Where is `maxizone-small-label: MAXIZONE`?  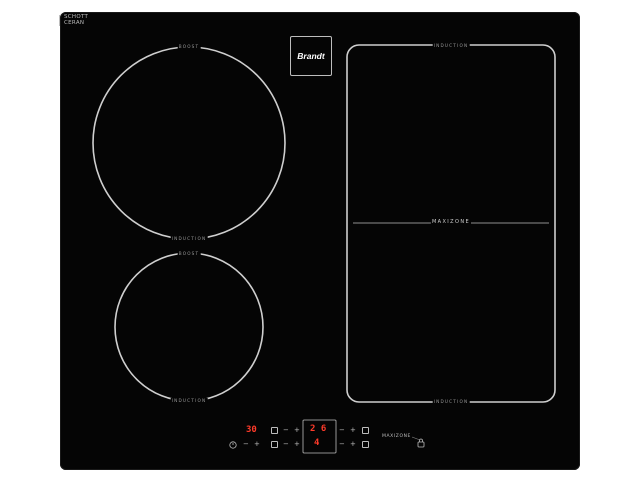 maxizone-small-label: MAXIZONE is located at coordinates (397, 437).